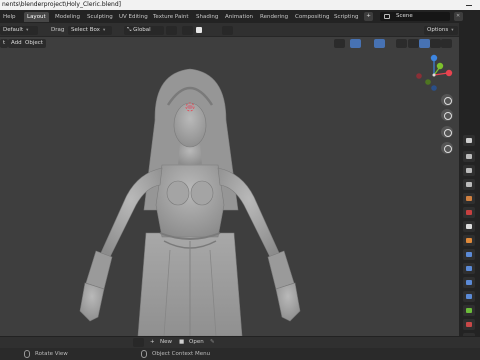  What do you see at coordinates (469, 140) in the screenshot?
I see `tool-properties-icon` at bounding box center [469, 140].